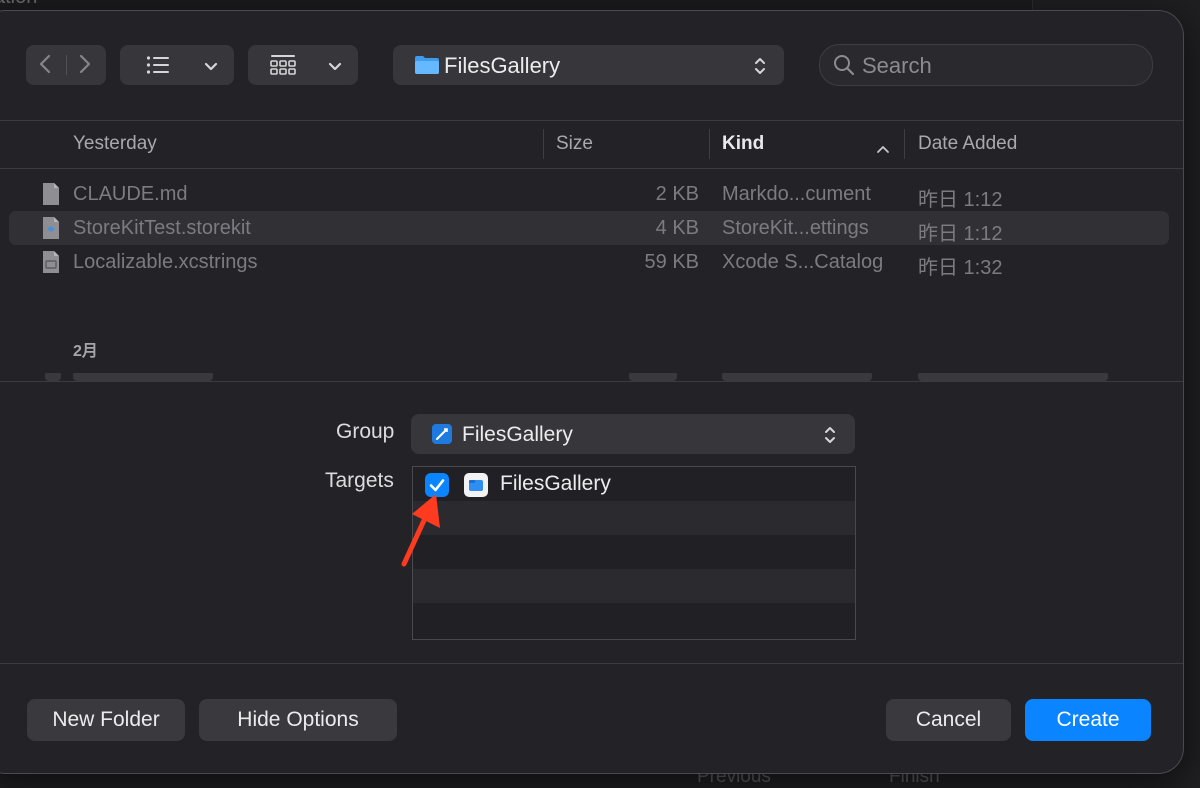 The image size is (1200, 788). Describe the element at coordinates (960, 268) in the screenshot. I see `file-date-added: 昨日 1:32` at that location.